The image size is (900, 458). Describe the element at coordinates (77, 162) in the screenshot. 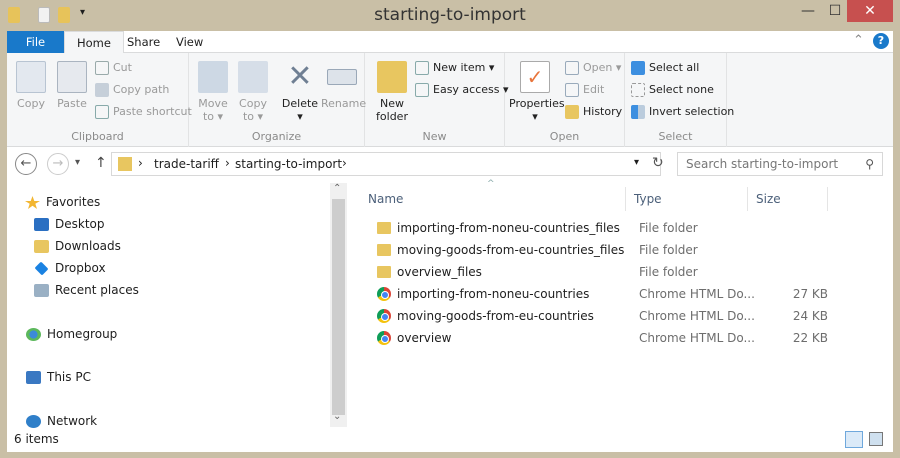

I see `recent-locations-button: ▾` at that location.